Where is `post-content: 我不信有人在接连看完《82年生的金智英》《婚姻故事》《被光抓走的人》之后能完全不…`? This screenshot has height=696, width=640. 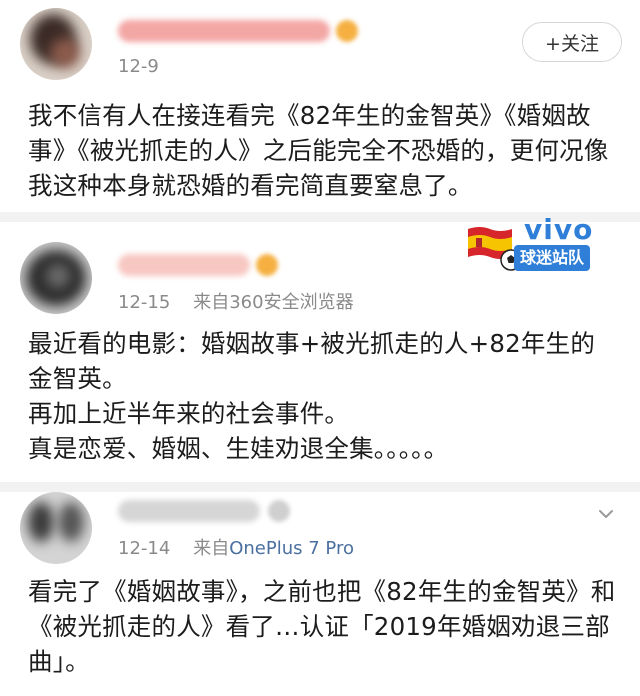
post-content: 我不信有人在接连看完《82年生的金智英》《婚姻故事》《被光抓走的人》之后能完全不… is located at coordinates (323, 150).